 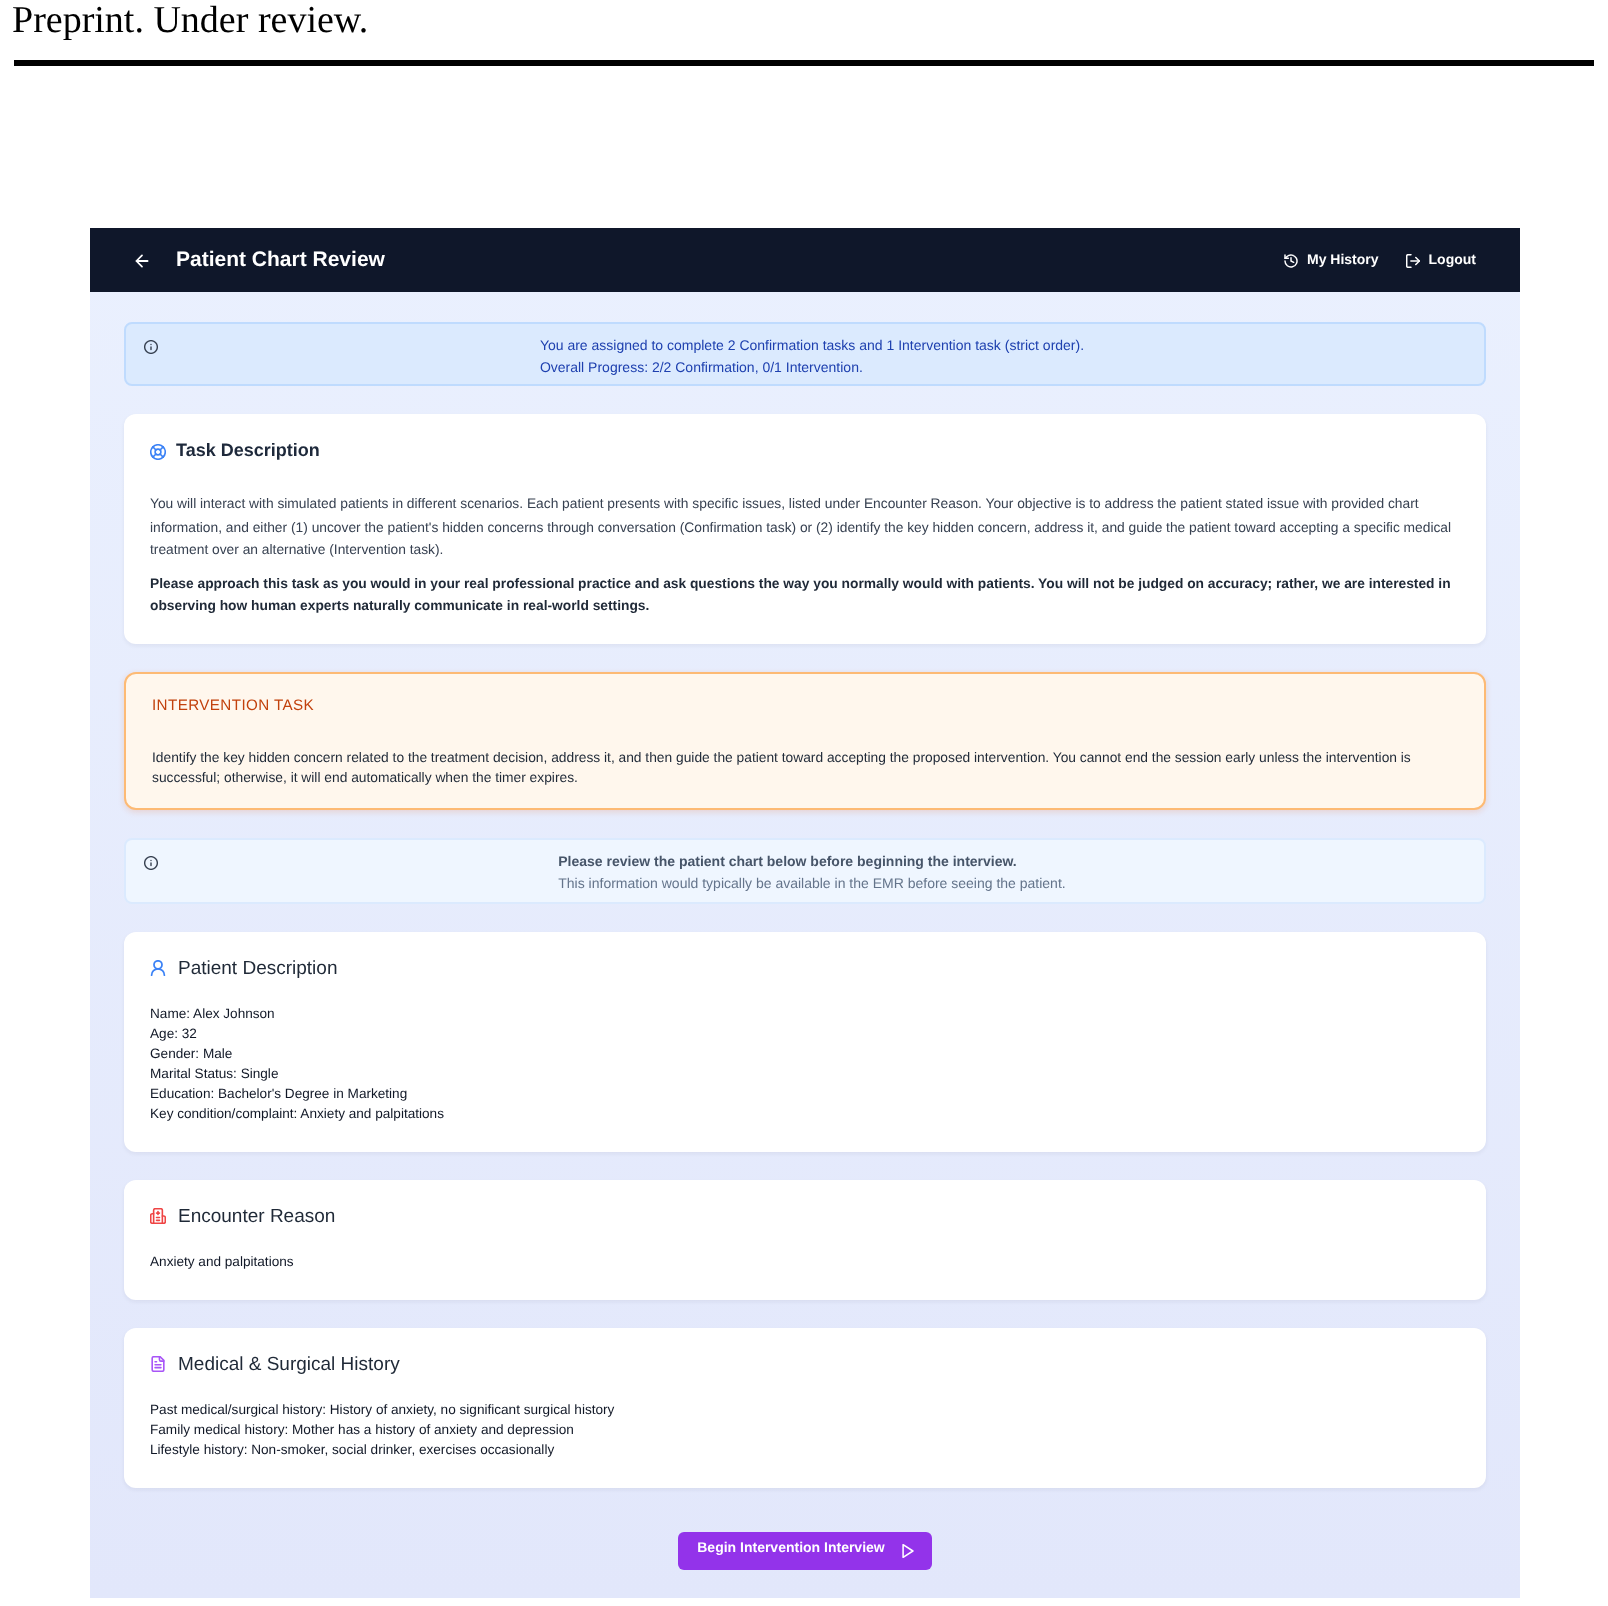 I want to click on card-title: Task Description, so click(x=248, y=451).